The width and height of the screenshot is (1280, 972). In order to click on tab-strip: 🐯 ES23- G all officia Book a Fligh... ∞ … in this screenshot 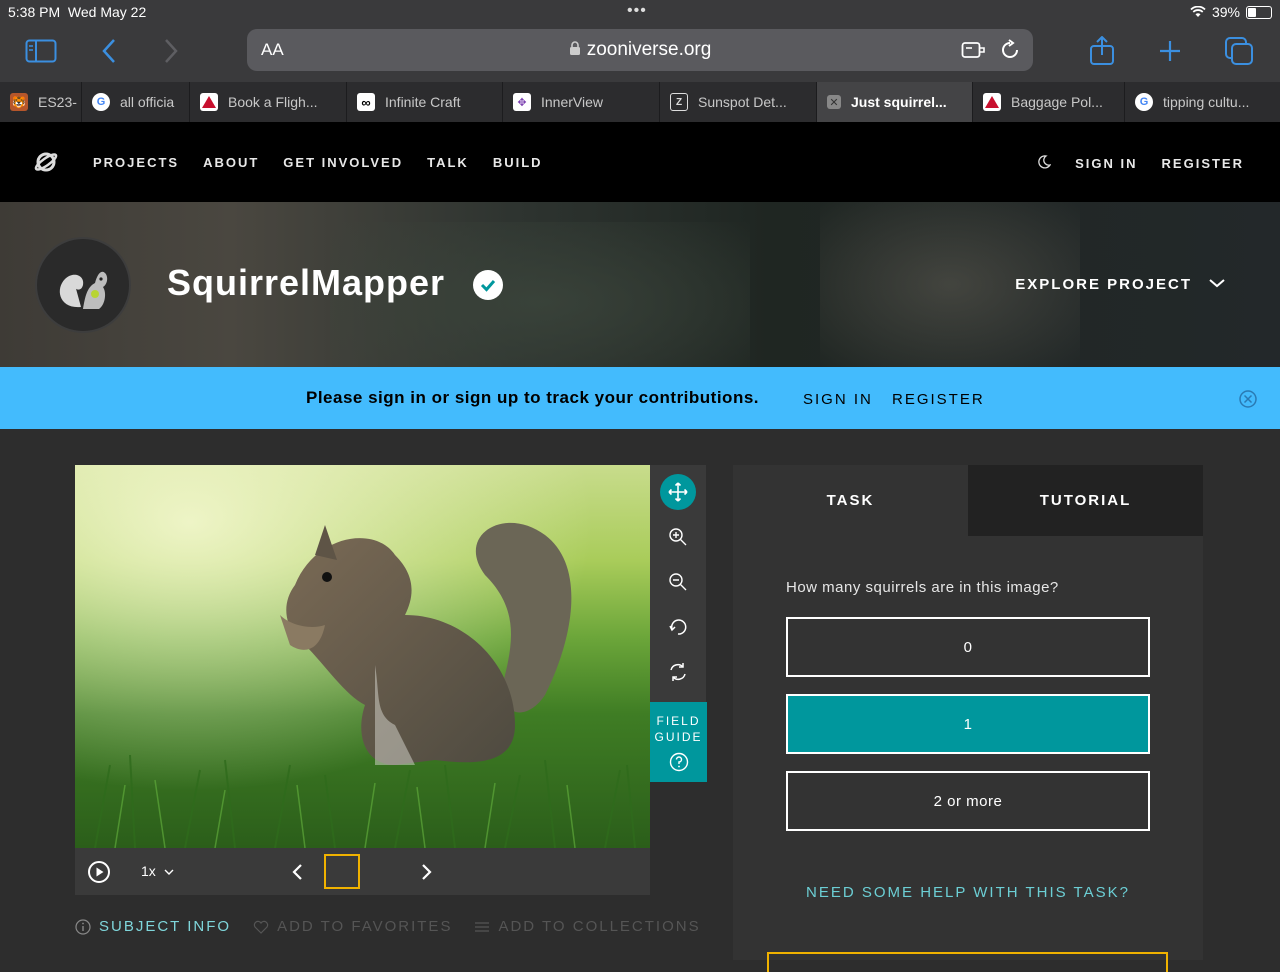, I will do `click(640, 102)`.